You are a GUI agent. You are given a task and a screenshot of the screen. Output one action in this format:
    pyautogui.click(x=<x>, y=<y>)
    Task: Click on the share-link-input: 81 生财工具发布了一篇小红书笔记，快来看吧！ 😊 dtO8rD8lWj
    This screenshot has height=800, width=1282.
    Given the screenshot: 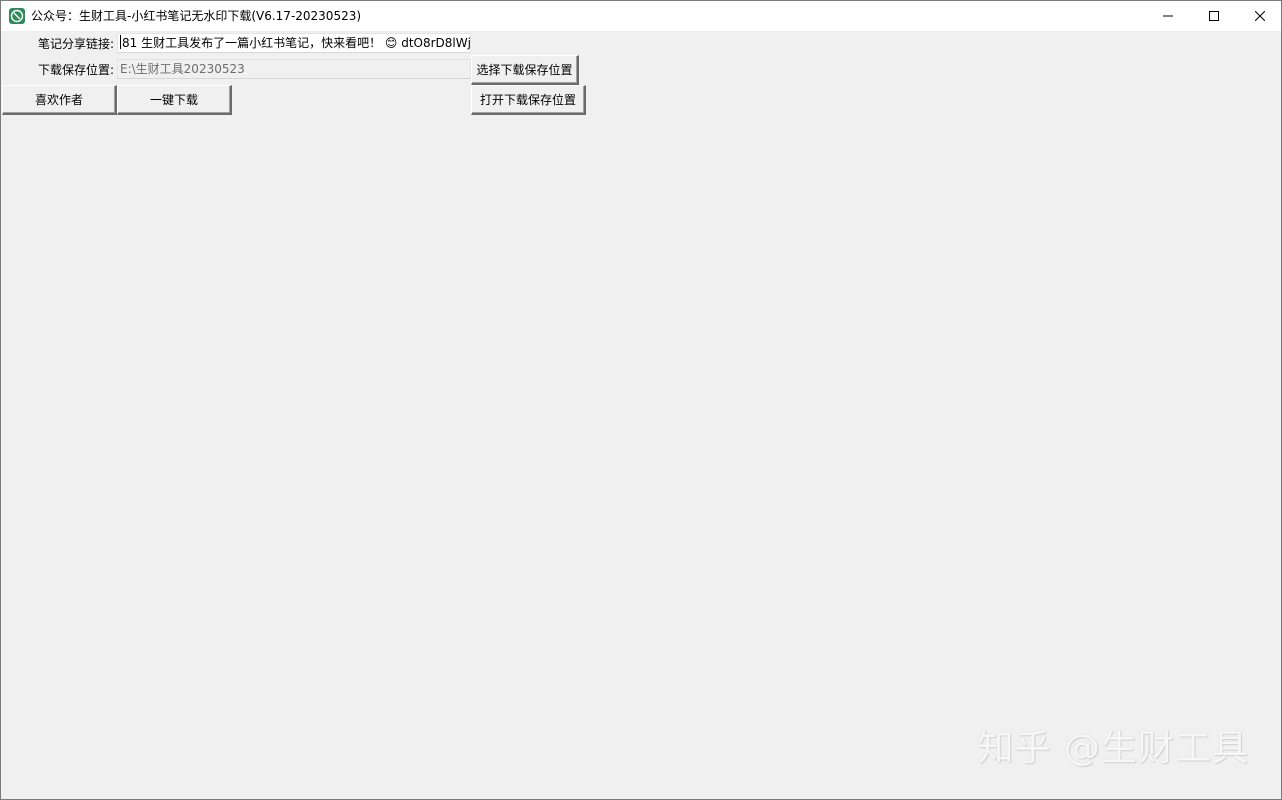 What is the action you would take?
    pyautogui.click(x=294, y=43)
    